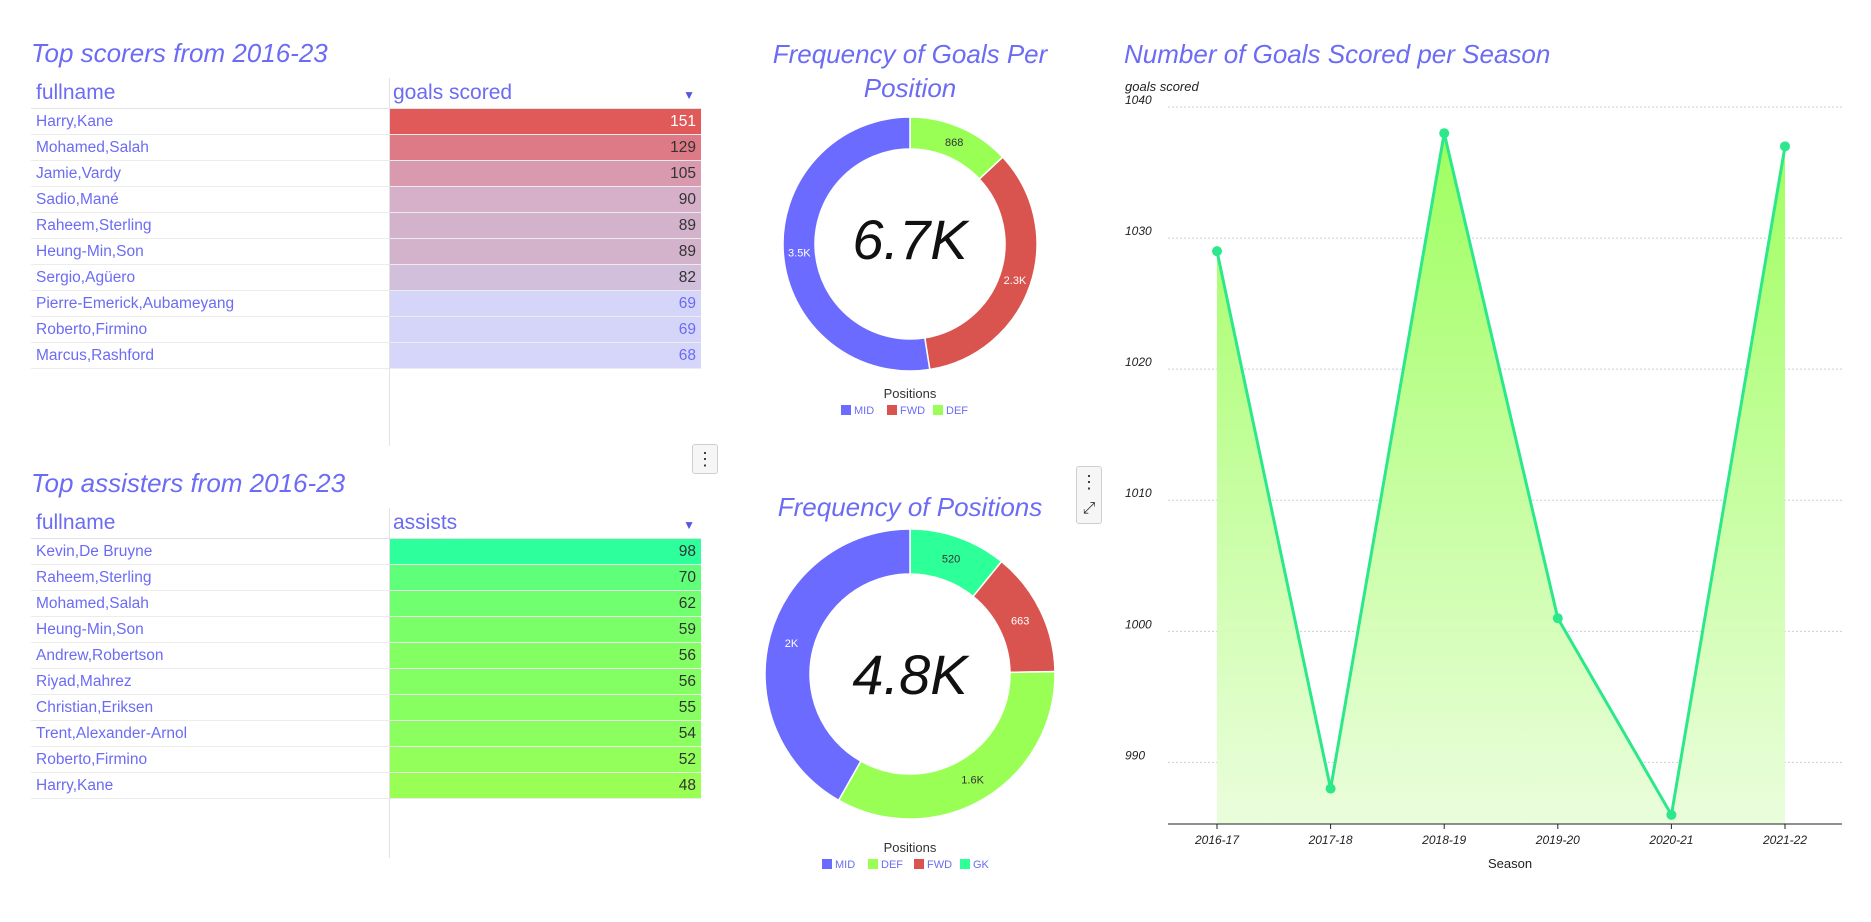 This screenshot has width=1871, height=922. What do you see at coordinates (366, 630) in the screenshot?
I see `table-row: Heung-Min,Son 59` at bounding box center [366, 630].